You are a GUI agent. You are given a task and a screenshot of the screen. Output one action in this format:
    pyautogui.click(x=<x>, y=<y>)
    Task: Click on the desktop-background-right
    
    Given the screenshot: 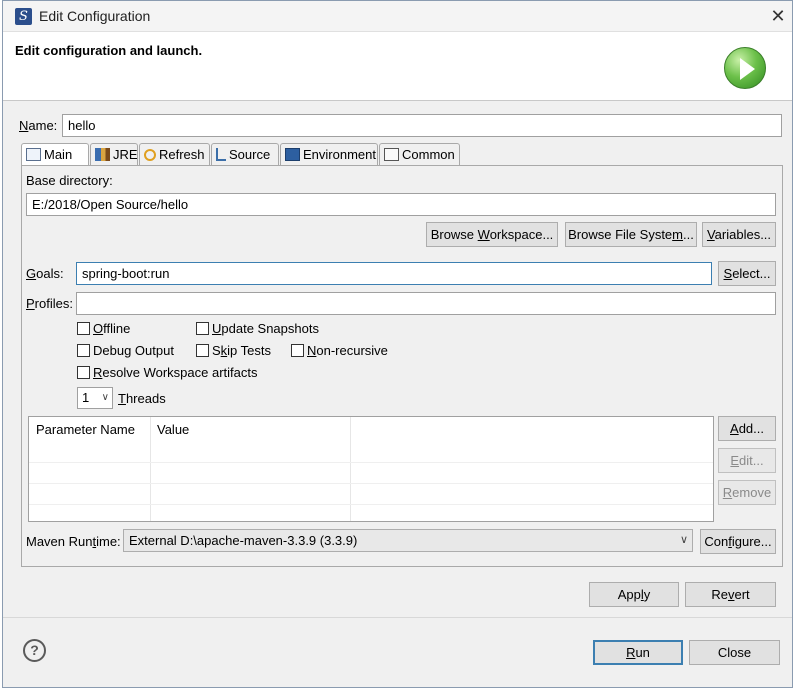 What is the action you would take?
    pyautogui.click(x=796, y=344)
    